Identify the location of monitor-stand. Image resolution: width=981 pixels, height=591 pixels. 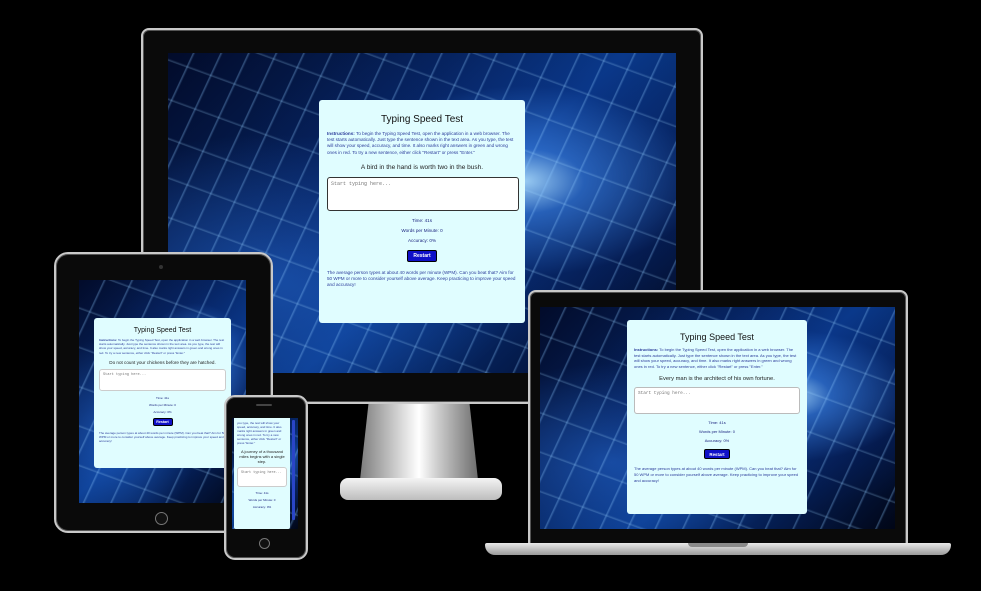
(419, 437).